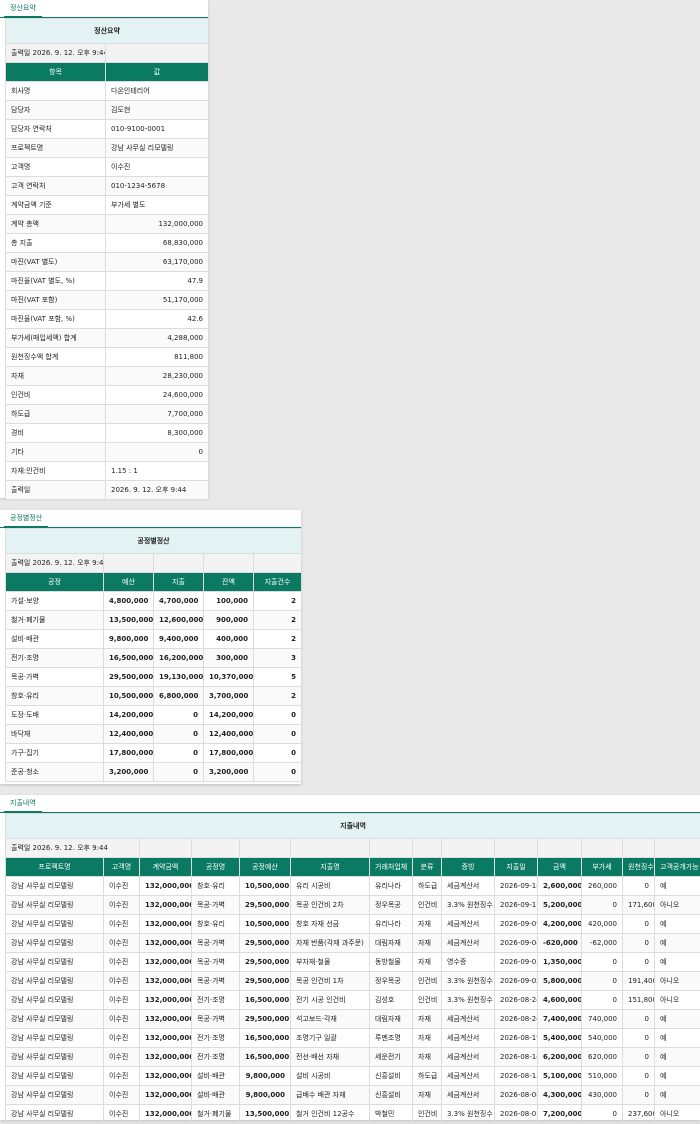 The image size is (700, 1124). I want to click on summary-item-value: 010-1234-5678, so click(157, 186).